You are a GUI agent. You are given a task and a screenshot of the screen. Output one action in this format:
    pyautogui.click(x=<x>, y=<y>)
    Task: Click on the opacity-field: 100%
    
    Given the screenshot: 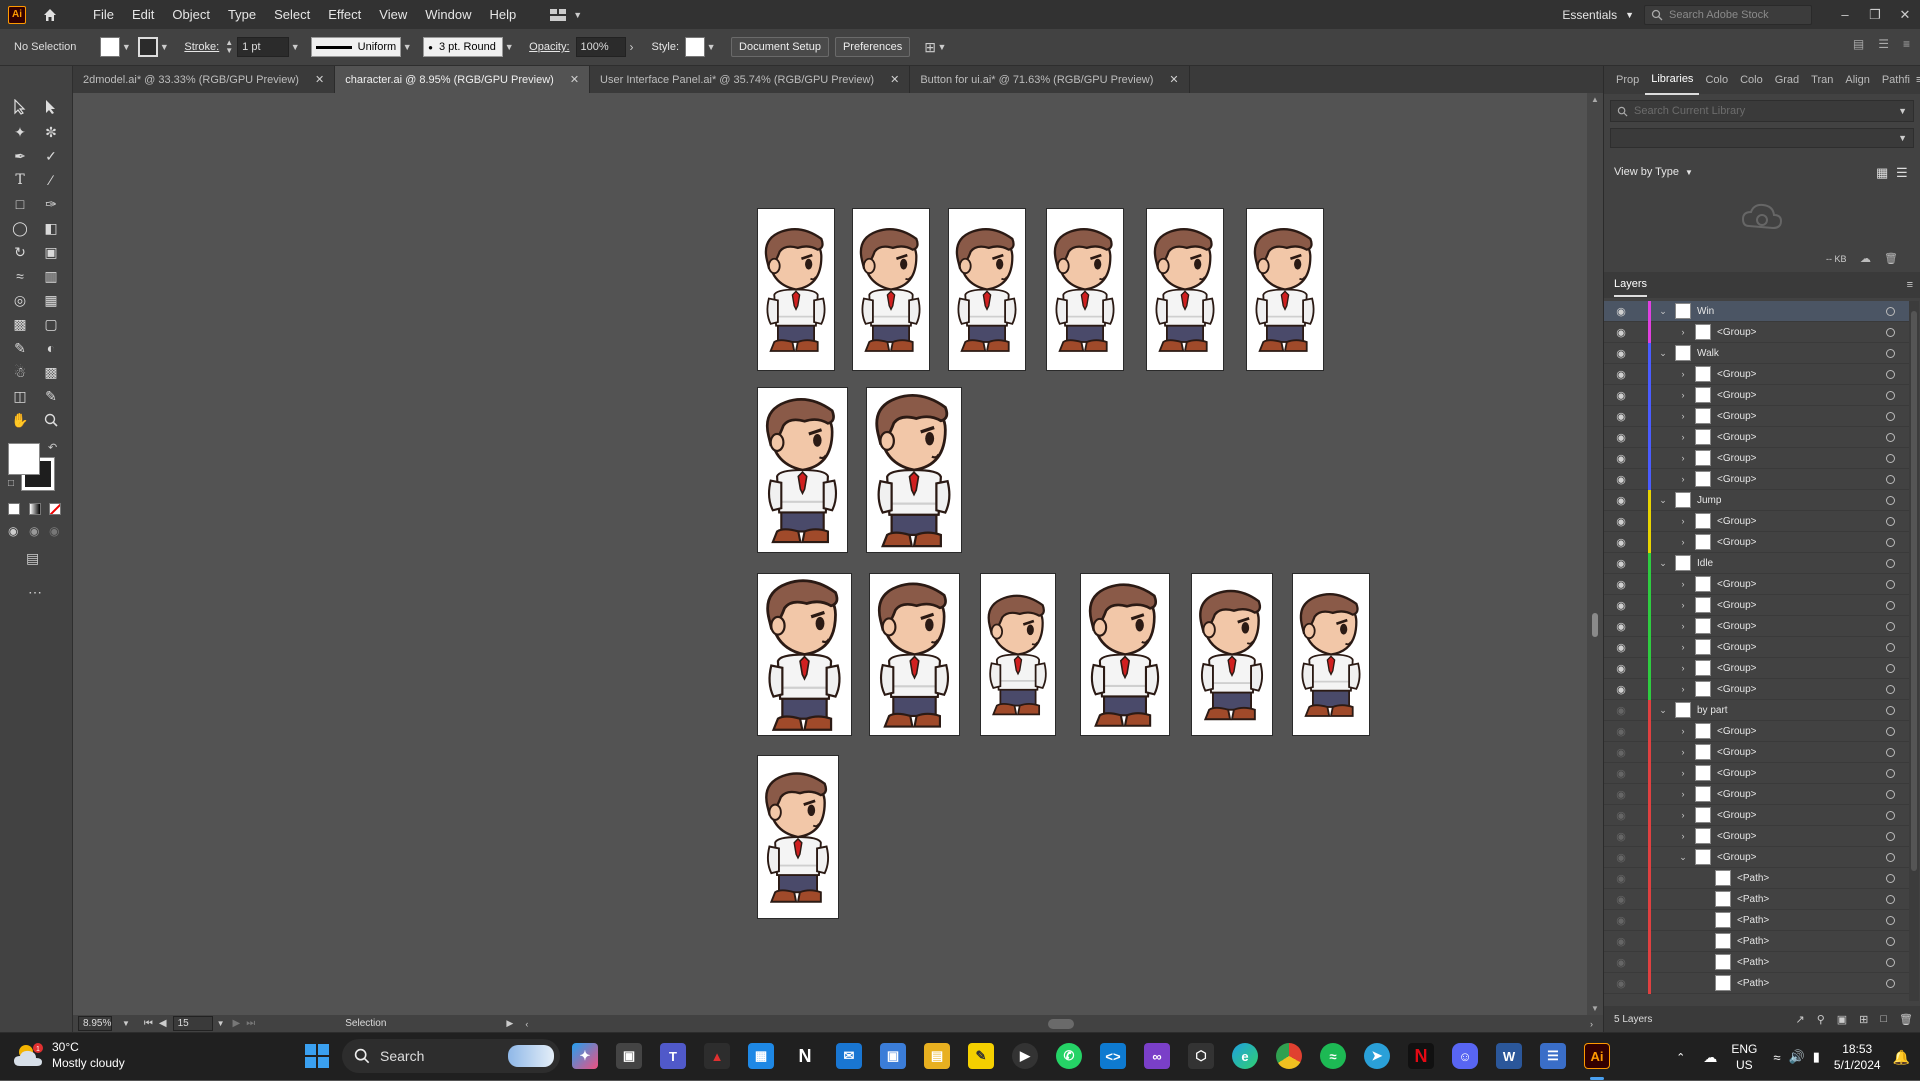 What is the action you would take?
    pyautogui.click(x=600, y=47)
    